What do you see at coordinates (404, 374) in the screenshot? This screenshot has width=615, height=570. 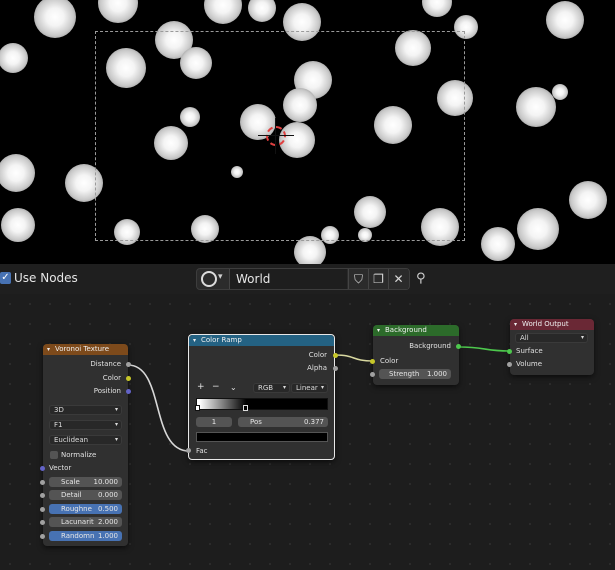 I see `field-label: Strength` at bounding box center [404, 374].